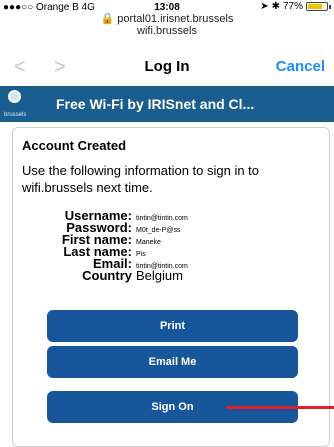  Describe the element at coordinates (107, 275) in the screenshot. I see `country-label: Country` at that location.